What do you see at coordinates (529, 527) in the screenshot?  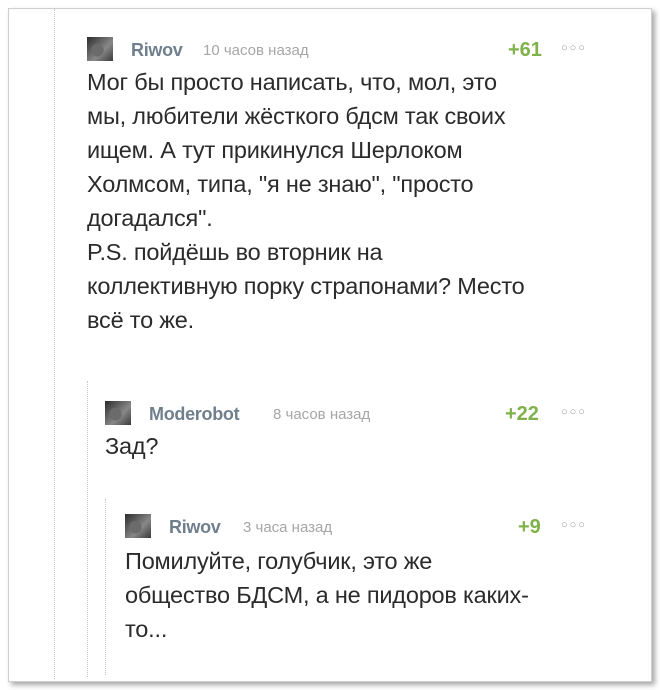 I see `comment-rating: +9` at bounding box center [529, 527].